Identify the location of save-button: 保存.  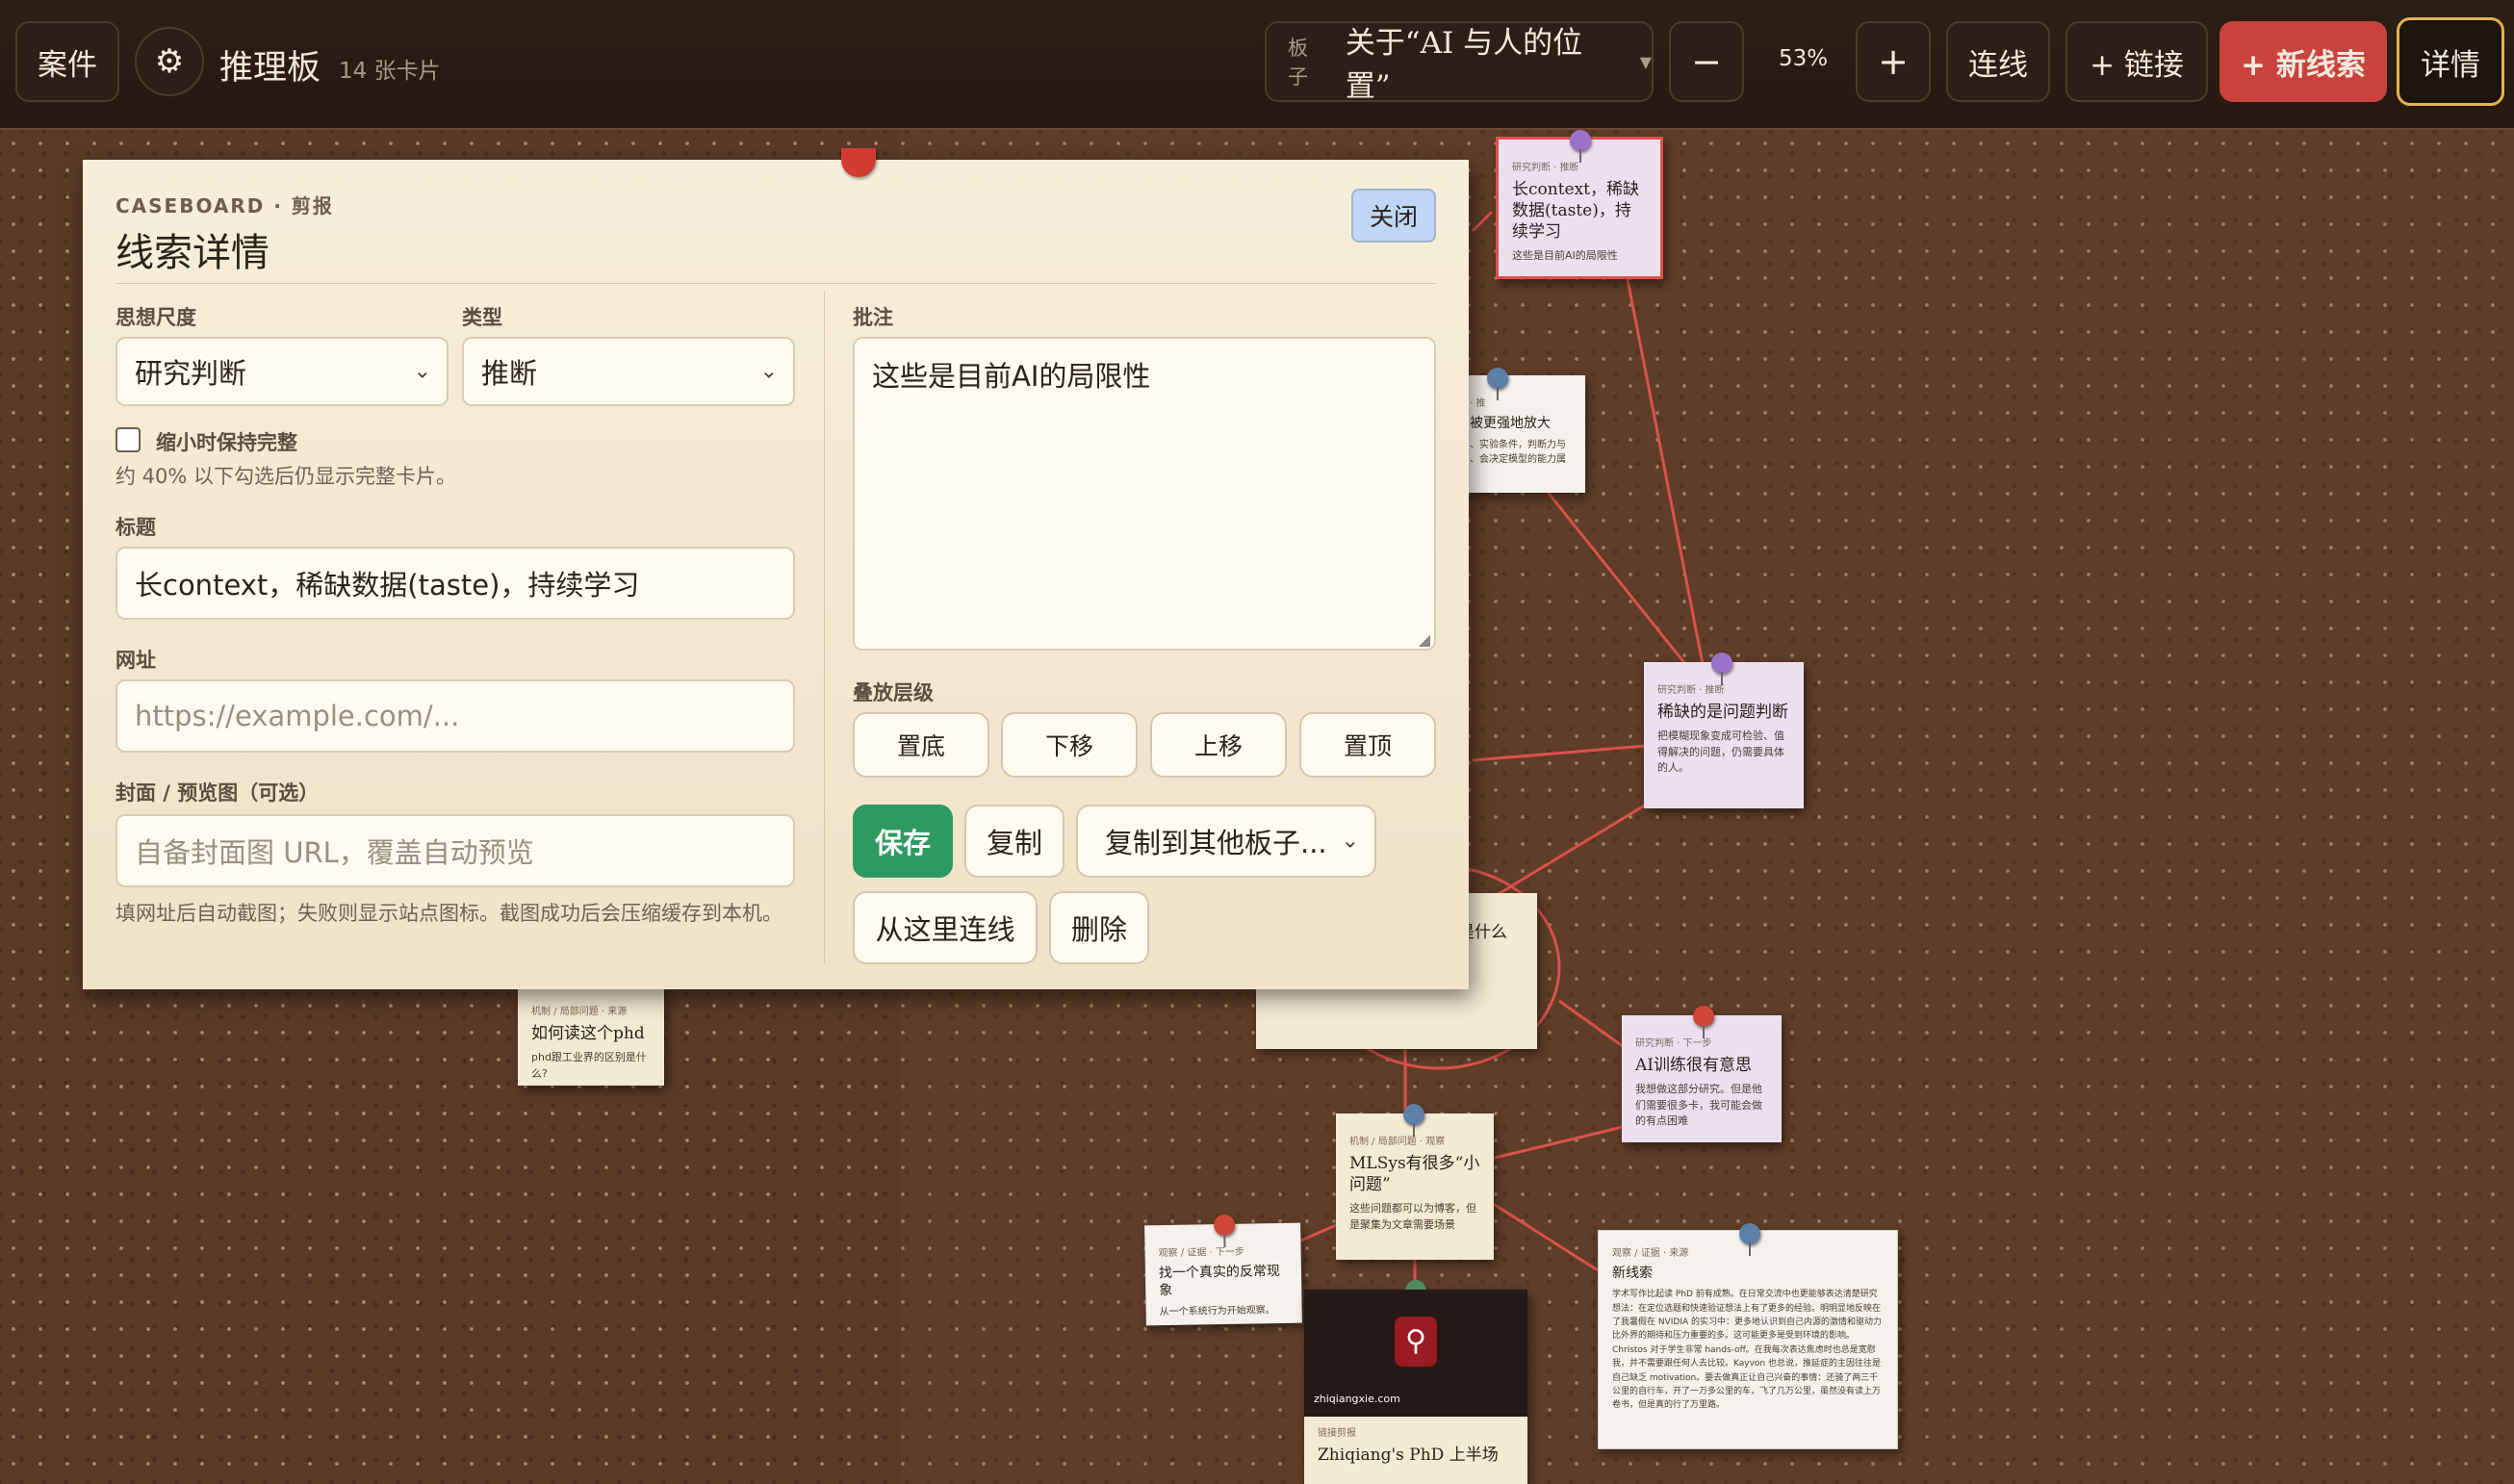
(903, 842).